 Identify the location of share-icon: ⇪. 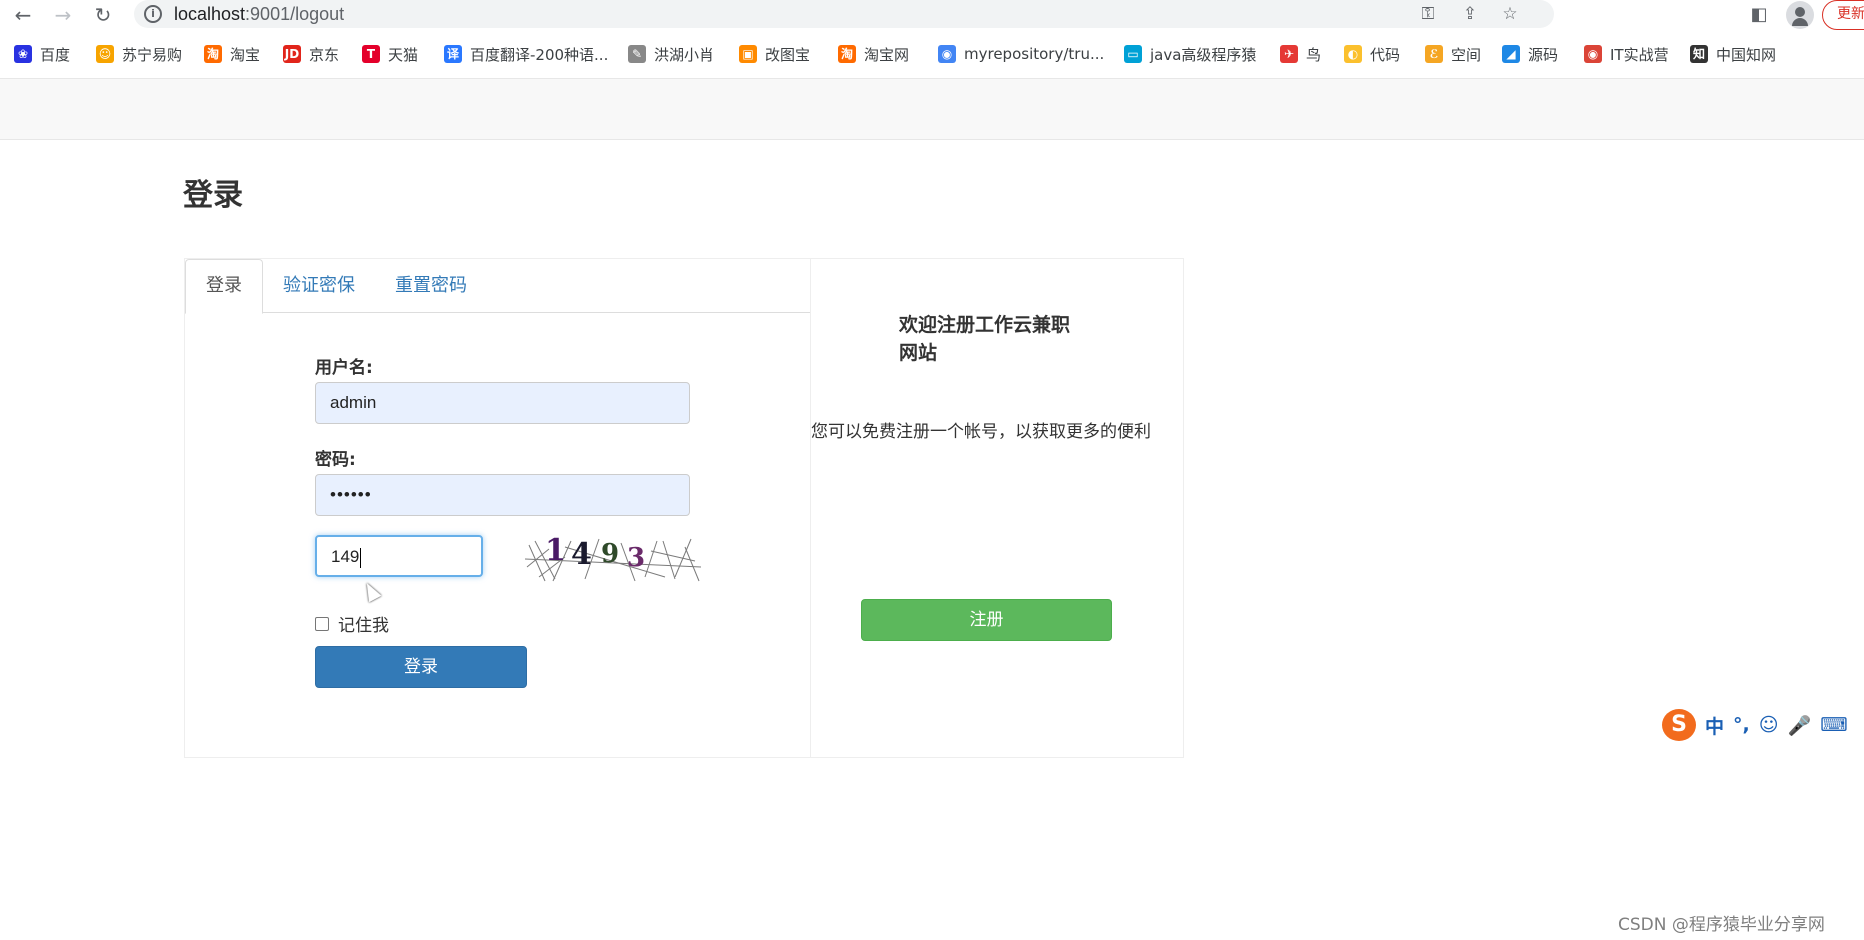
(1470, 14).